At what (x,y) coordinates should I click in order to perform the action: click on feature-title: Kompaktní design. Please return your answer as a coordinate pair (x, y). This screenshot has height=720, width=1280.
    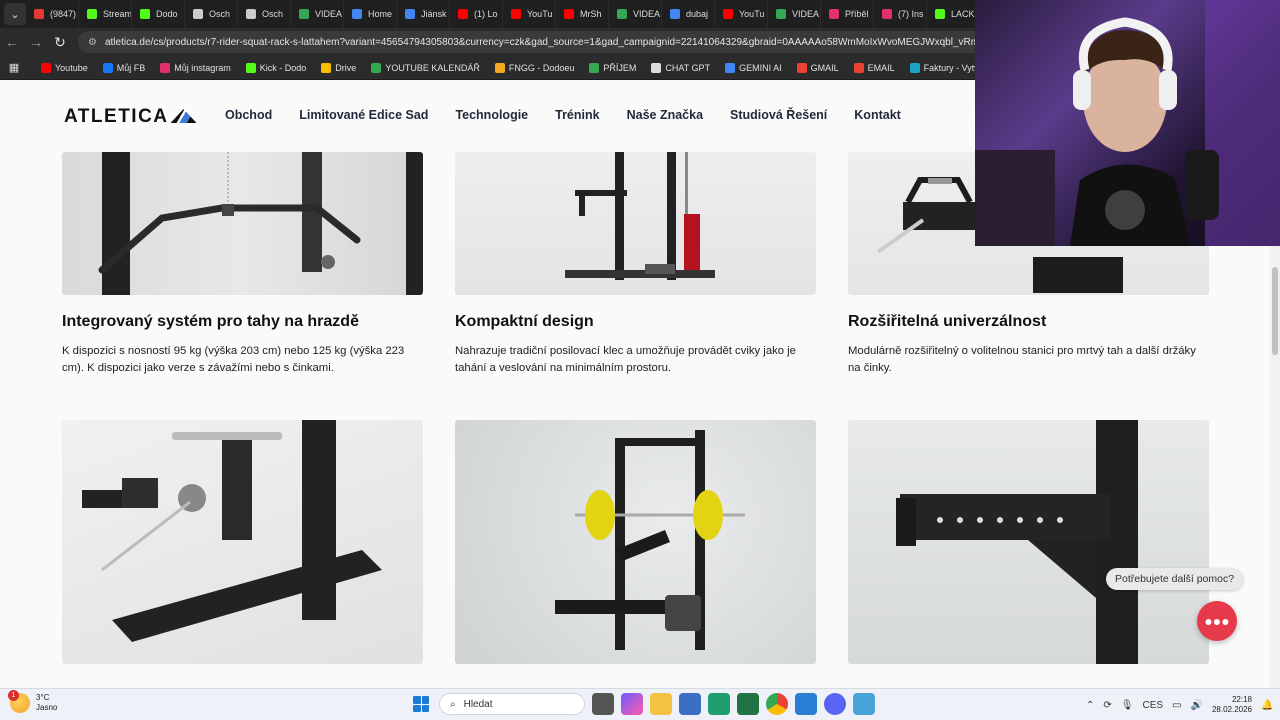
    Looking at the image, I should click on (524, 321).